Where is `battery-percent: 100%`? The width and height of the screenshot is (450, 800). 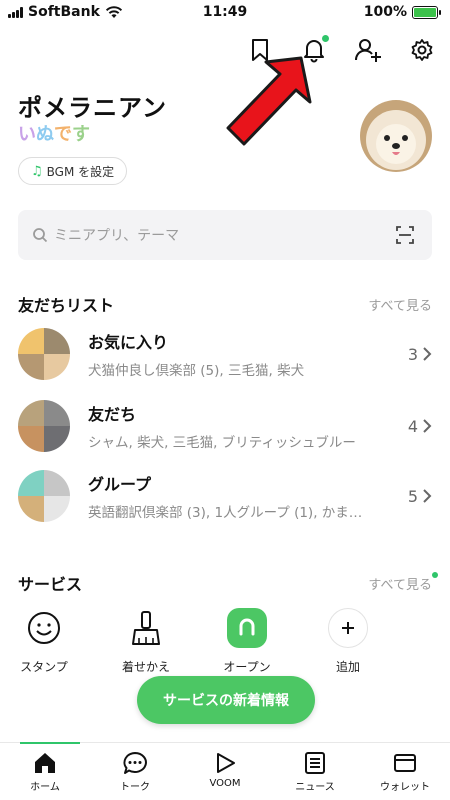 battery-percent: 100% is located at coordinates (385, 12).